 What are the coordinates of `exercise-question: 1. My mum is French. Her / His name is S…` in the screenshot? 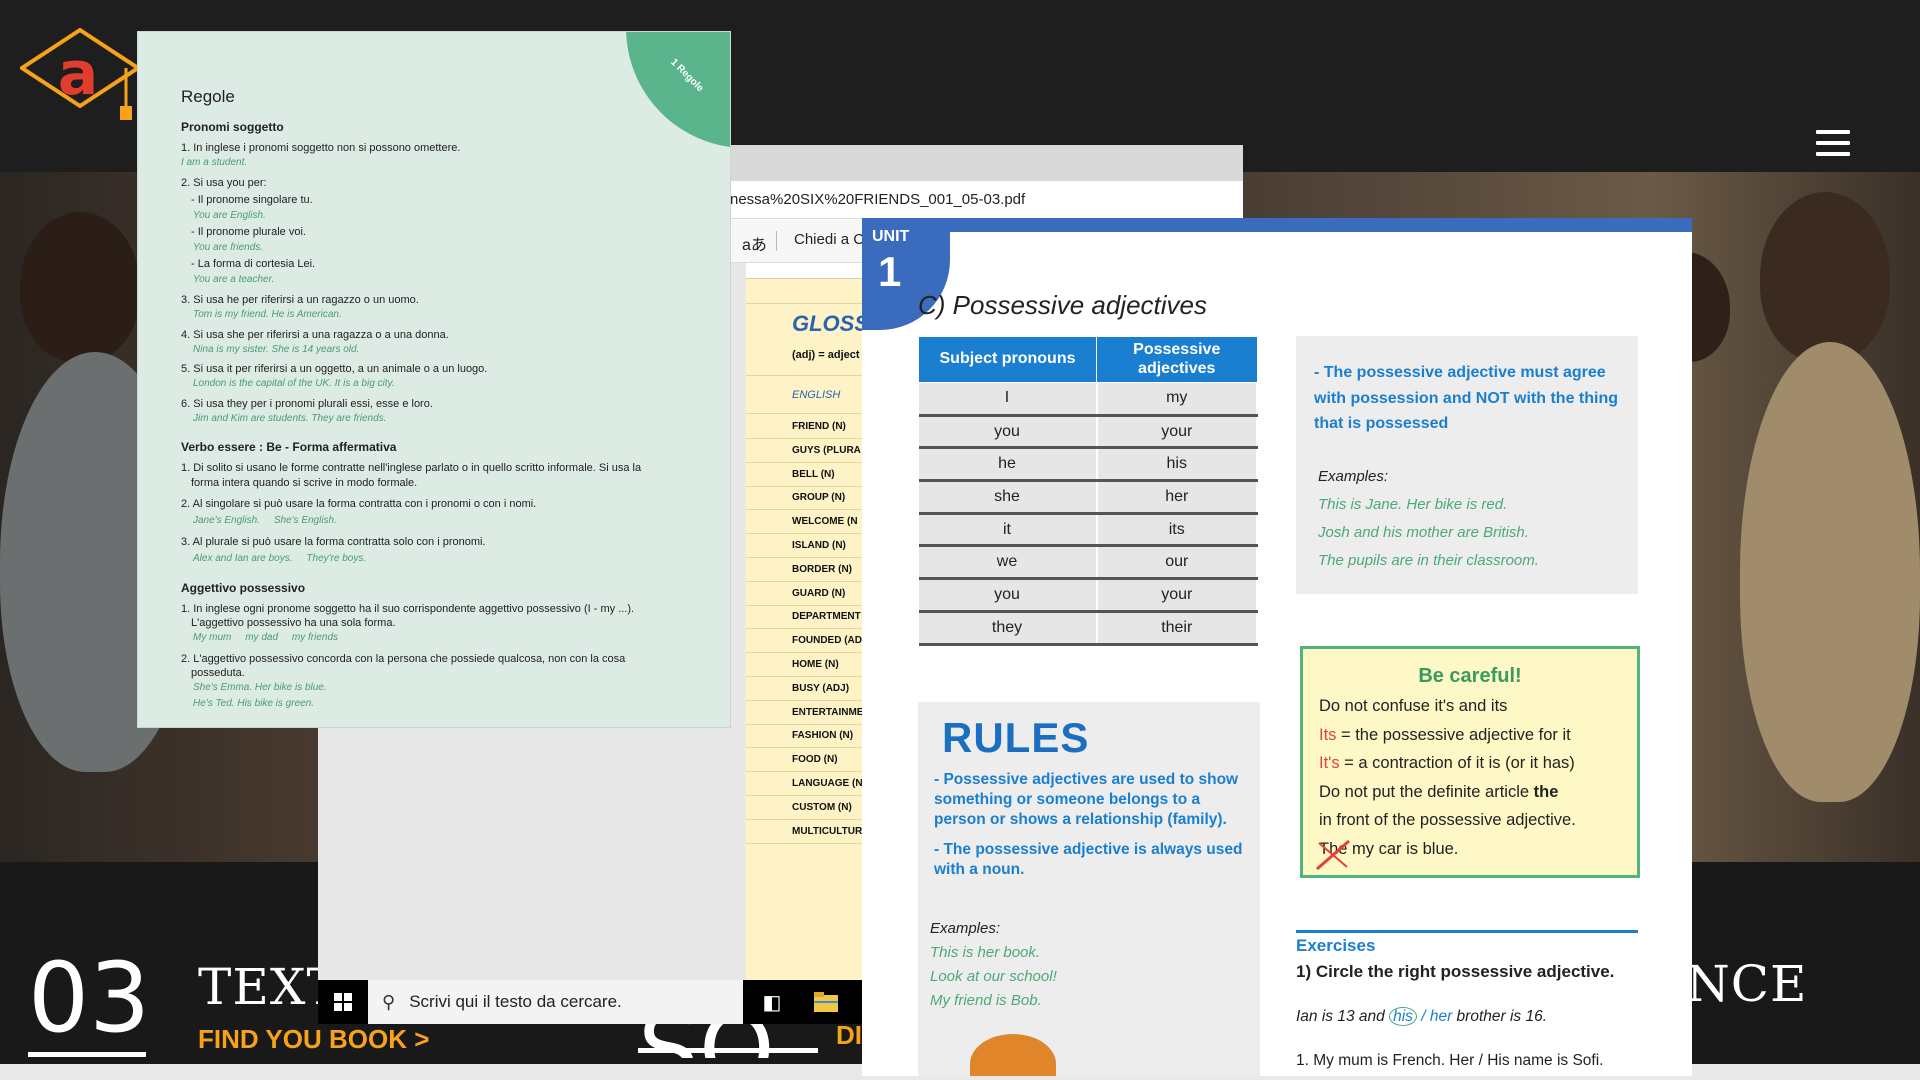 It's located at (1450, 1060).